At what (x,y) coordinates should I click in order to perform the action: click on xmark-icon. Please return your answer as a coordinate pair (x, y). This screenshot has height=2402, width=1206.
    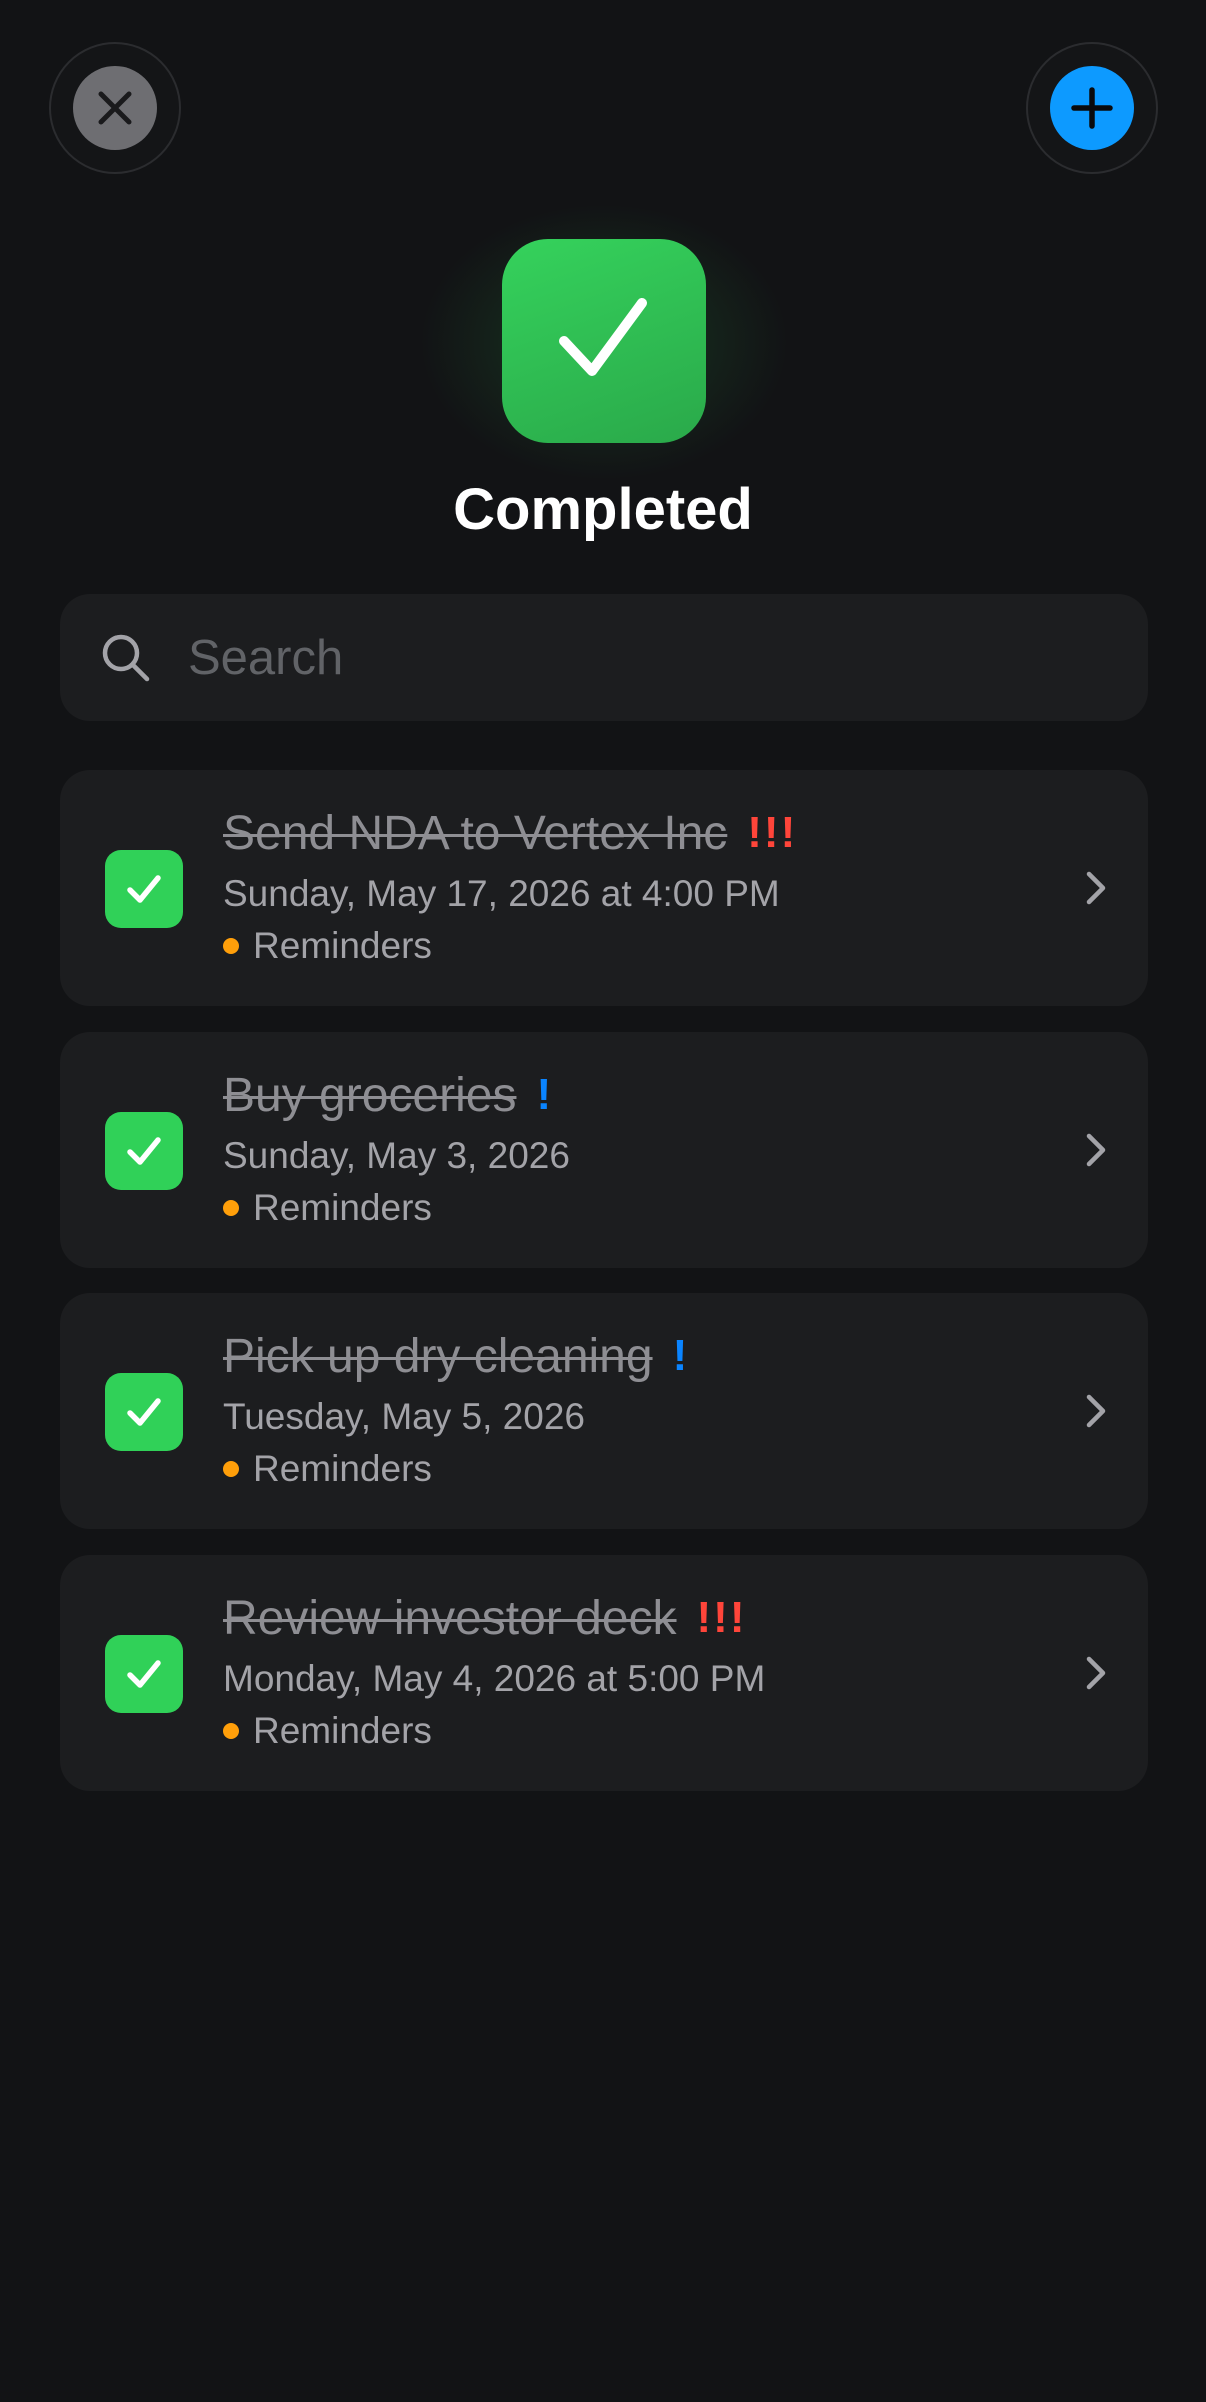
    Looking at the image, I should click on (115, 108).